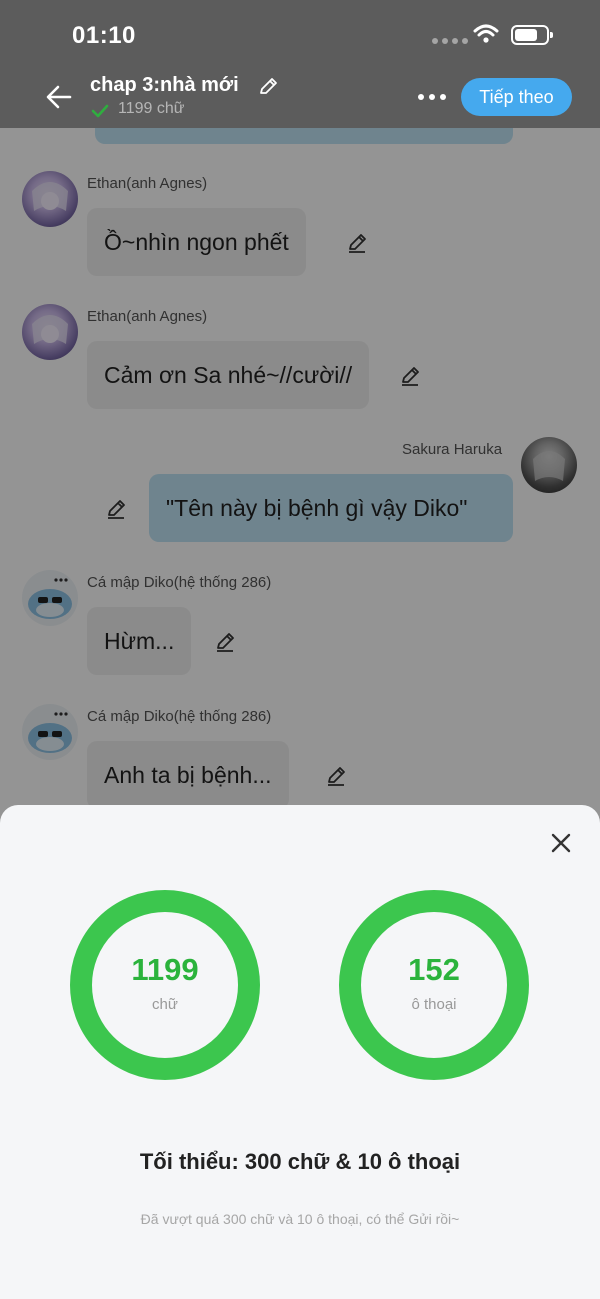 The image size is (600, 1299). I want to click on signal-icon, so click(450, 41).